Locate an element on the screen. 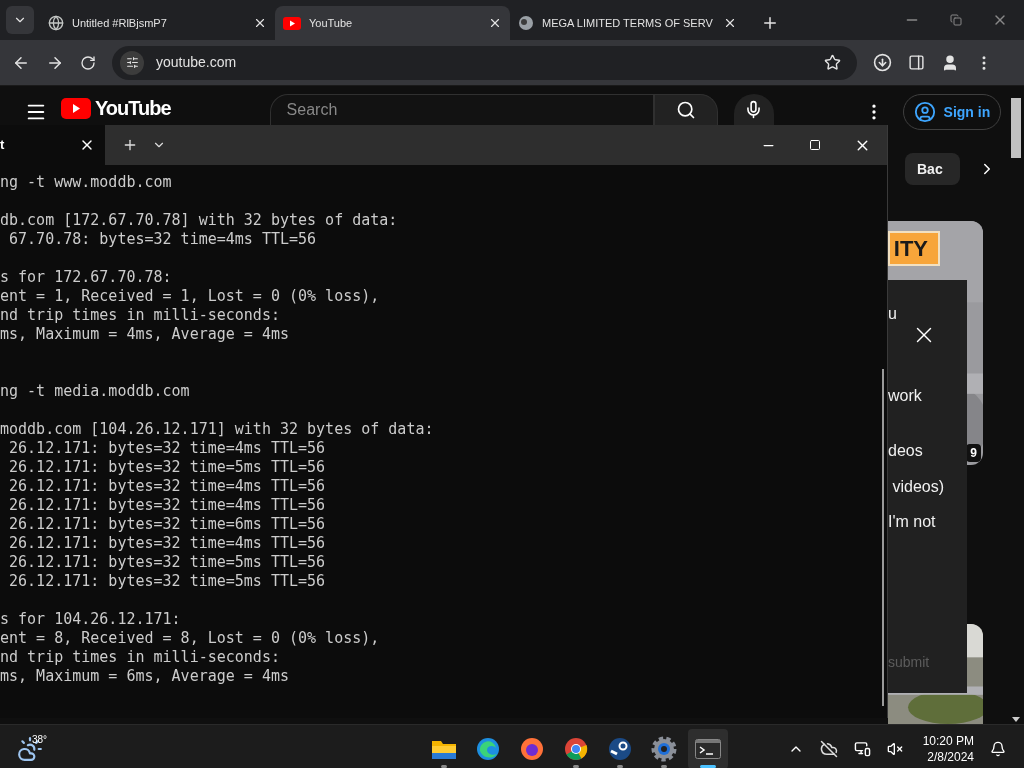  address-bar: youtube.com is located at coordinates (484, 62).